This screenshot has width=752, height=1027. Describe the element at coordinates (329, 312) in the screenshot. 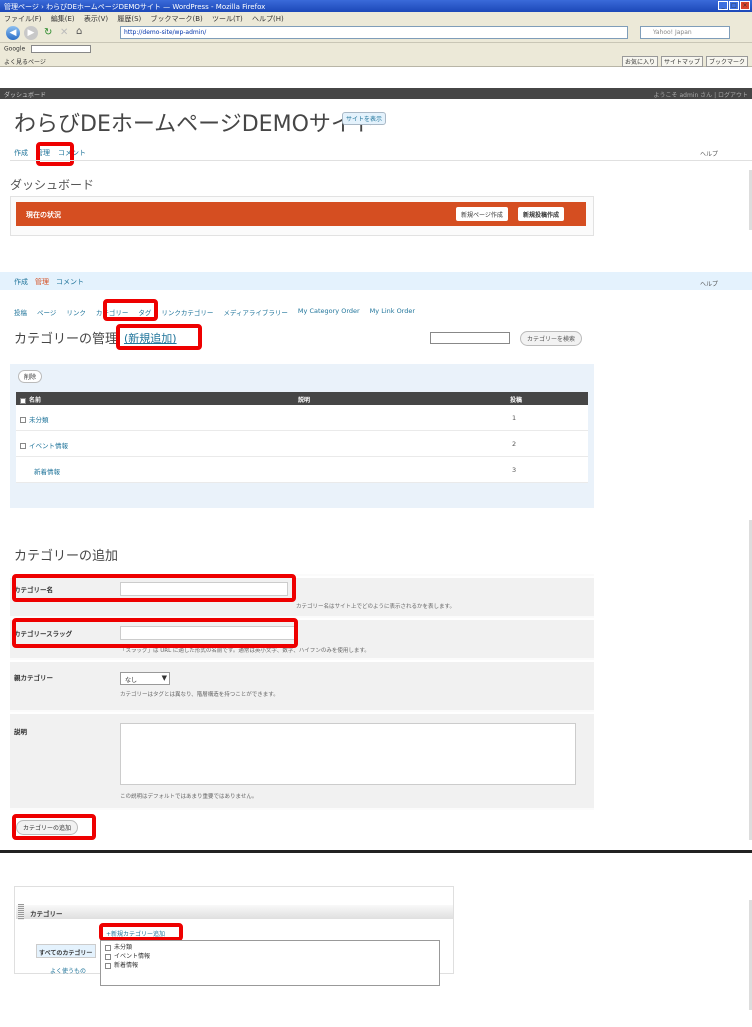

I see `submenu-category-order: My Category Order` at that location.